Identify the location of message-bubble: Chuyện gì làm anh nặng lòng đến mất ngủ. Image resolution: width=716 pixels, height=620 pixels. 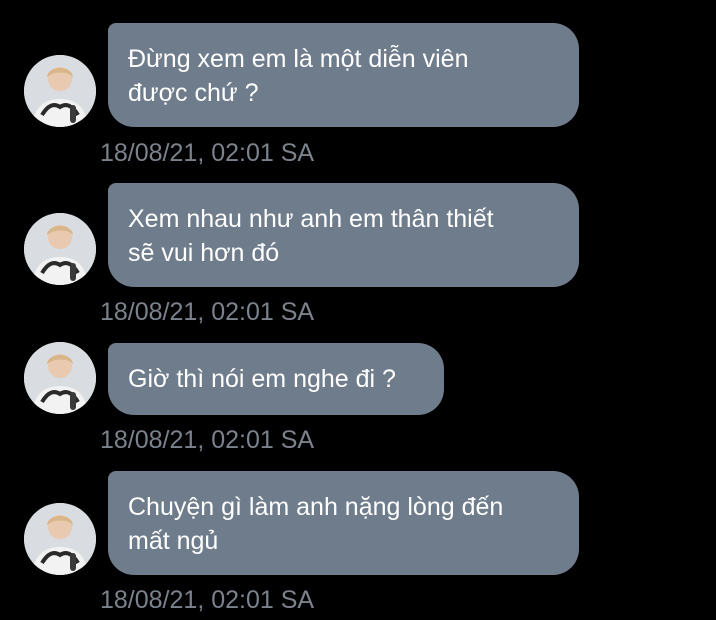
(343, 523).